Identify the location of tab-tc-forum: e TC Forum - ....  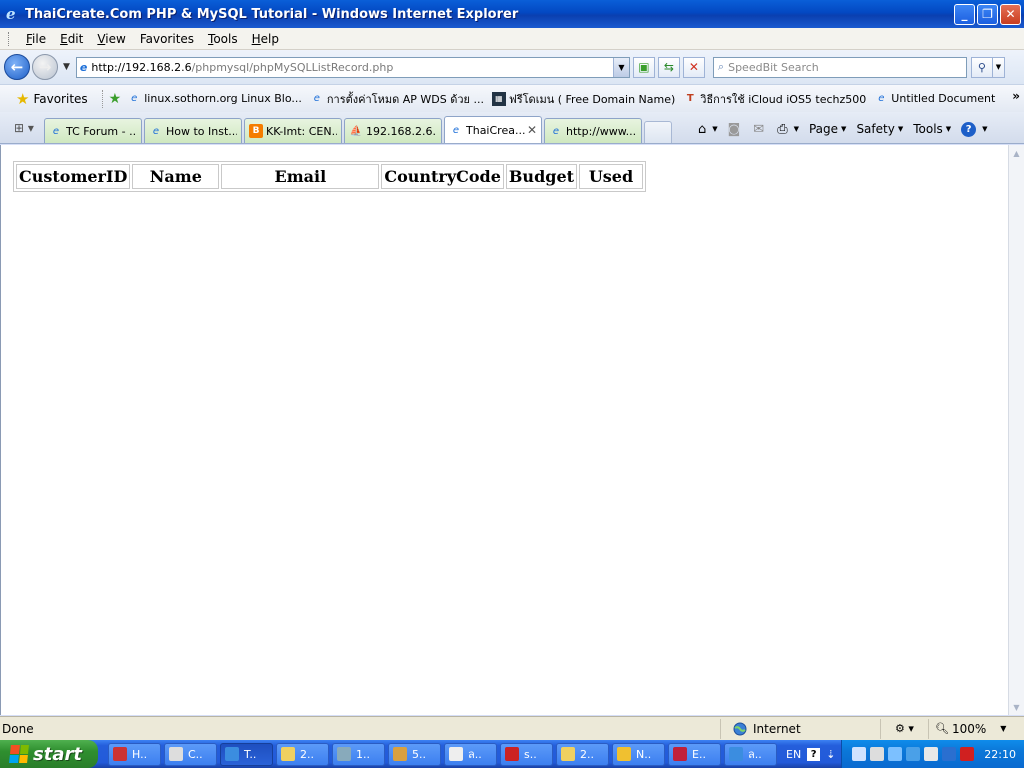
(93, 130).